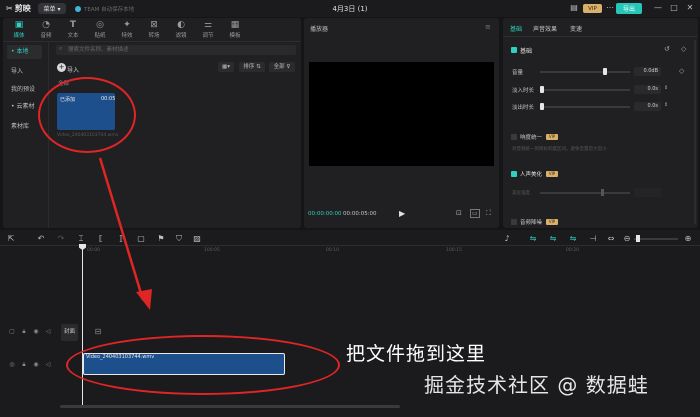 This screenshot has width=700, height=417. Describe the element at coordinates (203, 365) in the screenshot. I see `annotation-ellipse-target` at that location.